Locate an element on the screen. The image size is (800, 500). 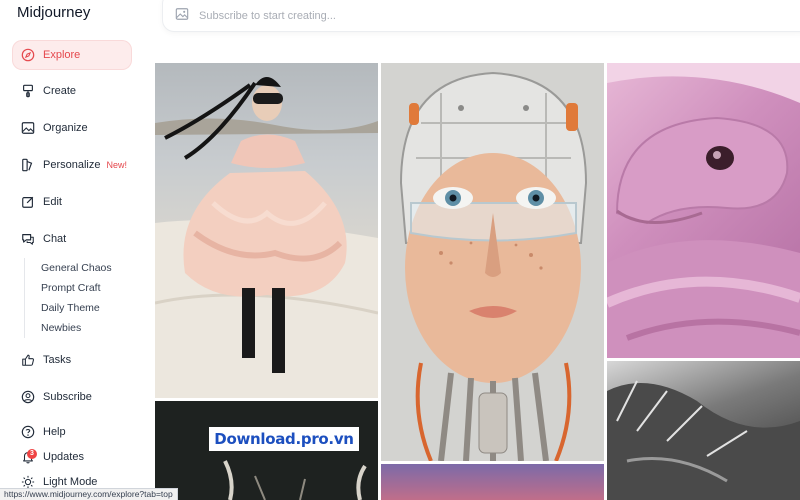
gallery-image-pink-snake is located at coordinates (703, 210).